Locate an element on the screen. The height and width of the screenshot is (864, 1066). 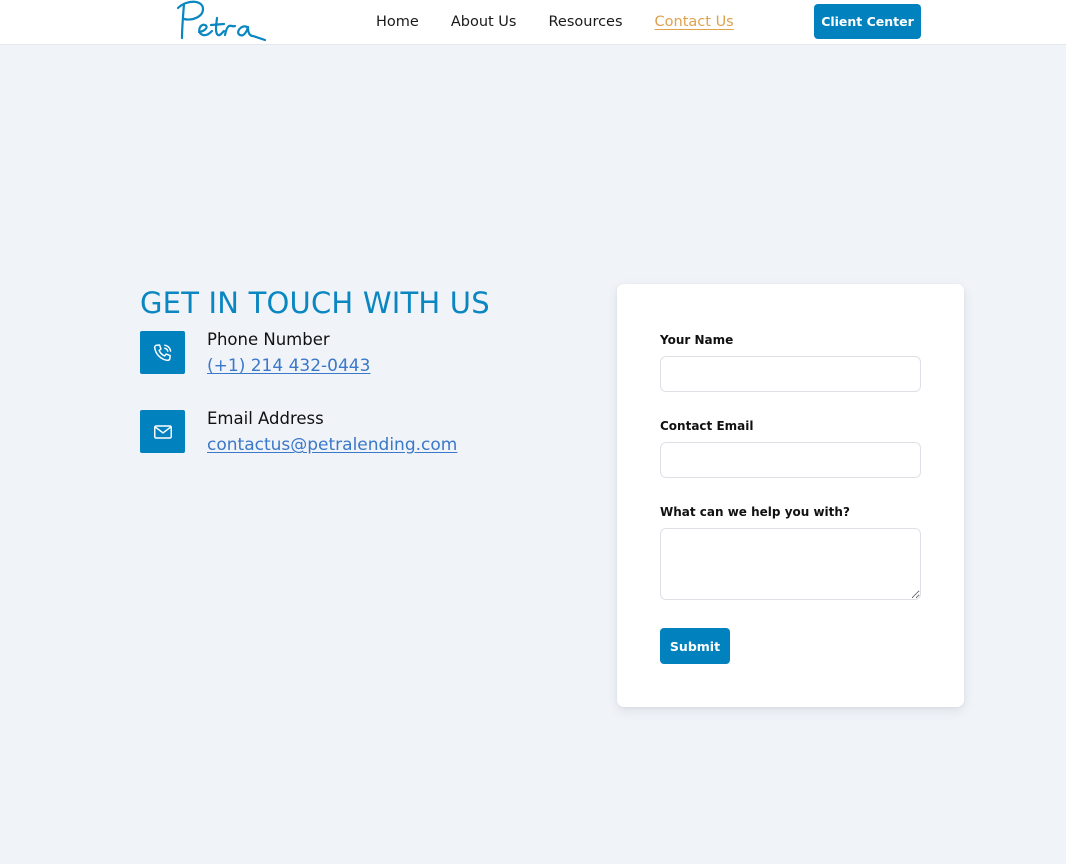
petra-logo-icon is located at coordinates (221, 21).